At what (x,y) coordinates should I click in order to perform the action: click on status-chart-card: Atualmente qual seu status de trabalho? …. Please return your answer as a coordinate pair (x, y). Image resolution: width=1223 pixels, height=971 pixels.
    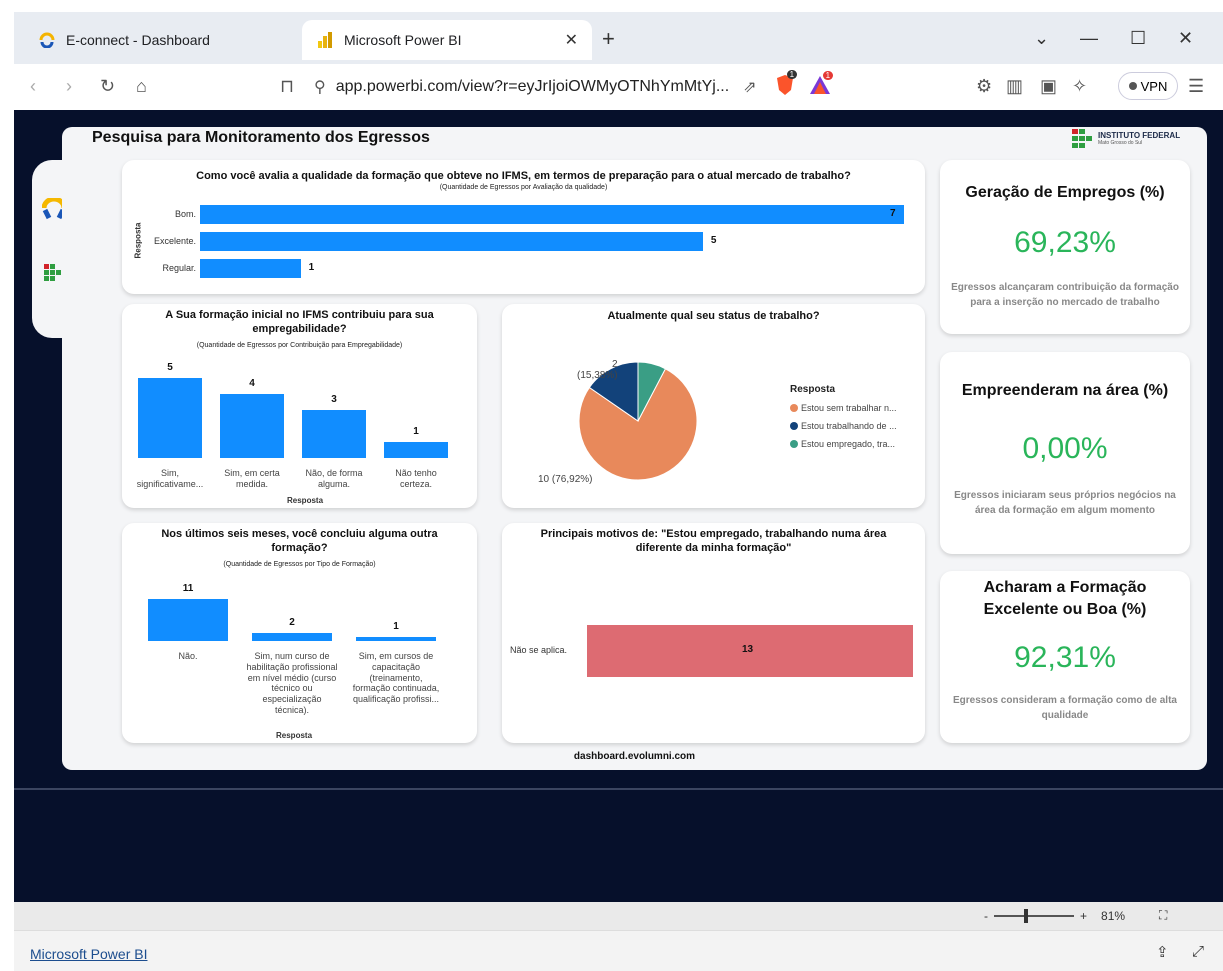
    Looking at the image, I should click on (713, 406).